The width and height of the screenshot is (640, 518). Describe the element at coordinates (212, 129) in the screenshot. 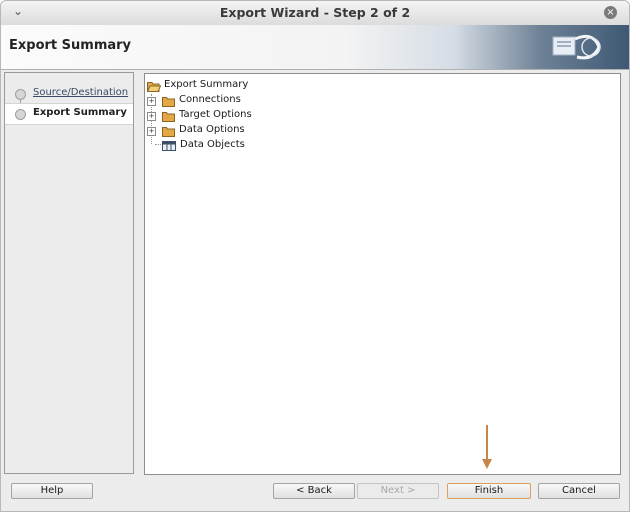

I see `tree-node-label: Data Options` at that location.